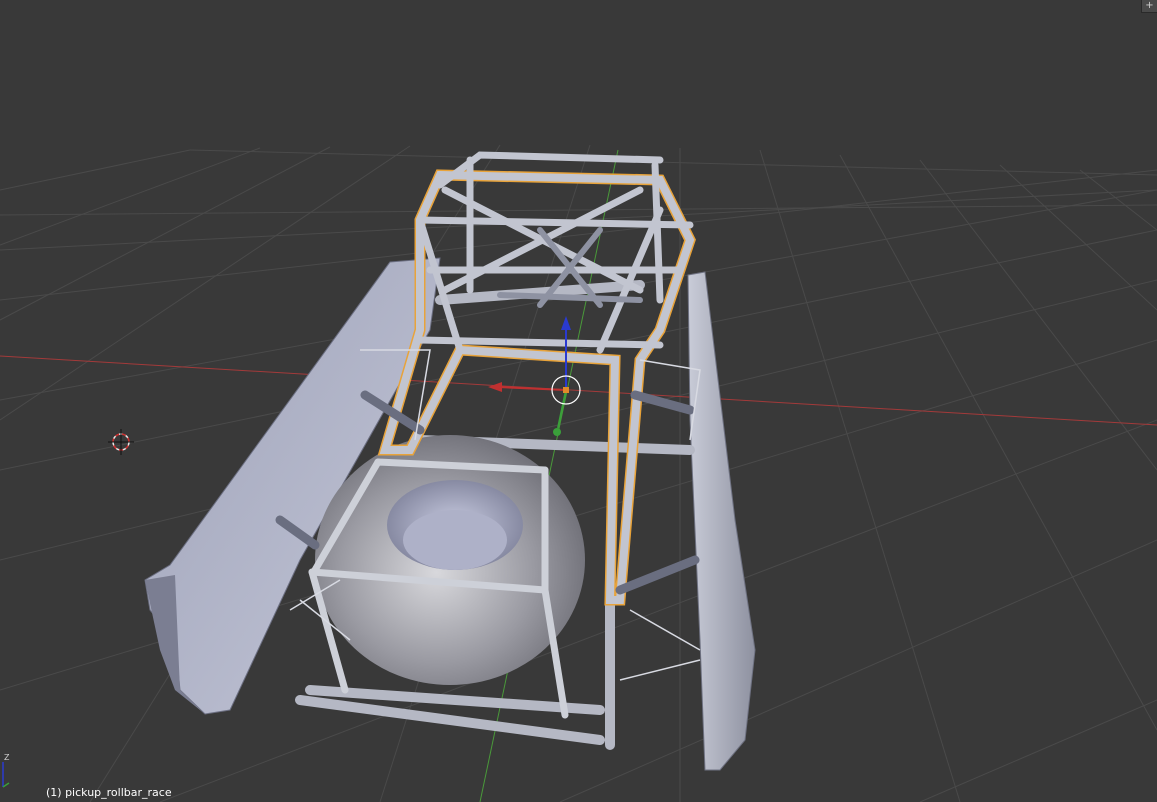 This screenshot has width=1157, height=802. I want to click on x-axis-line, so click(578, 390).